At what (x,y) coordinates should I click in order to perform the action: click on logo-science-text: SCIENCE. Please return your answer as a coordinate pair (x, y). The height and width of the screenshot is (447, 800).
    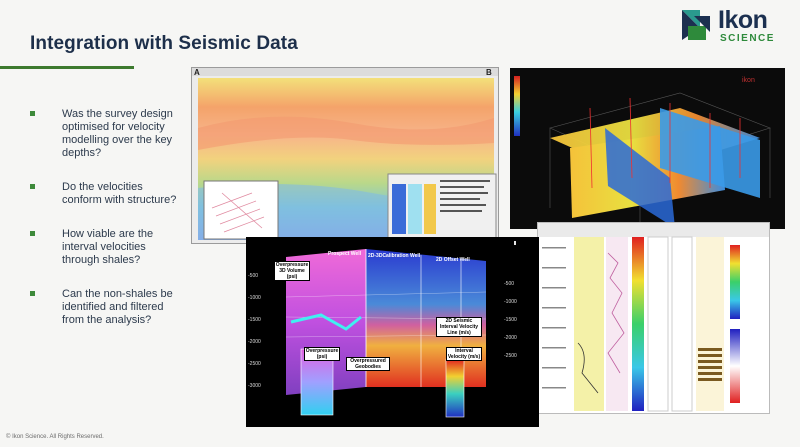
    Looking at the image, I should click on (747, 38).